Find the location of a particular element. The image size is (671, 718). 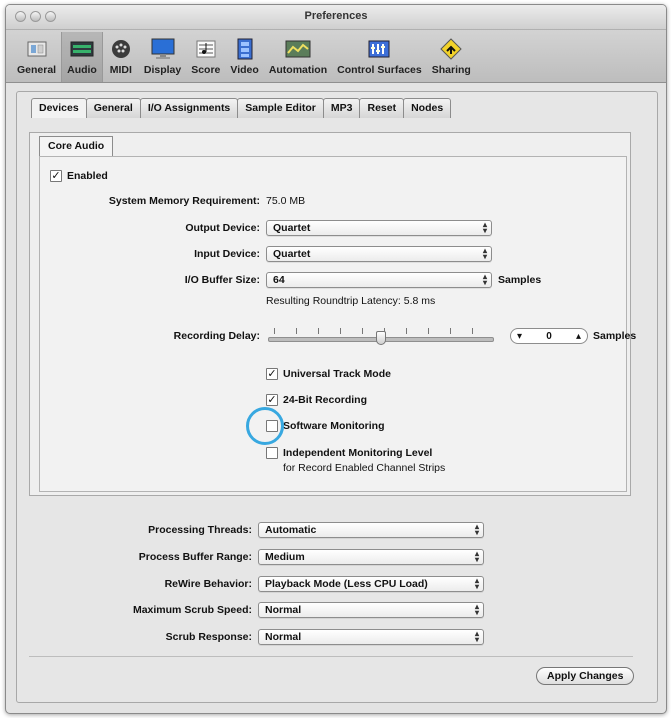

toolbar-label: Display is located at coordinates (162, 70).